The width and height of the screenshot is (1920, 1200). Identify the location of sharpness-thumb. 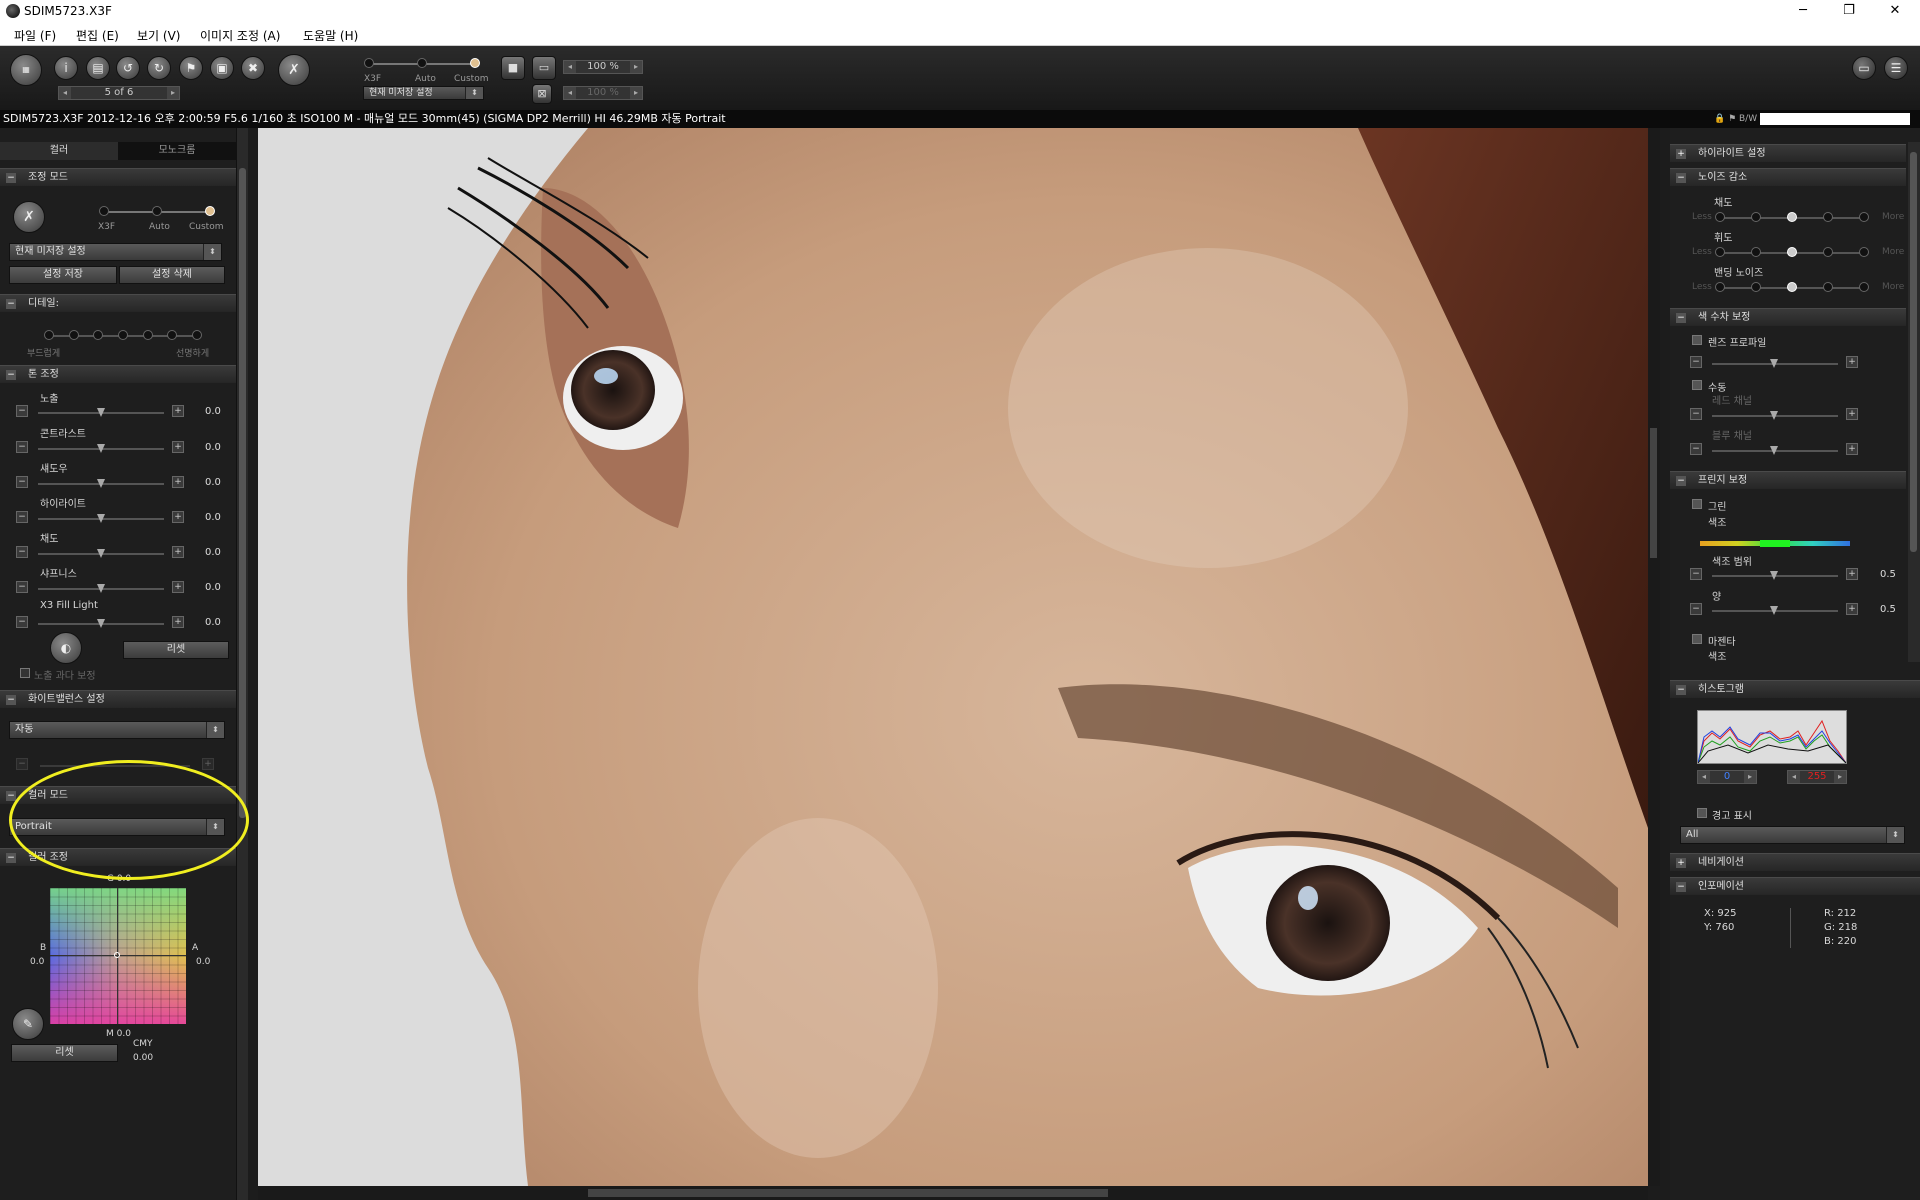
(101, 588).